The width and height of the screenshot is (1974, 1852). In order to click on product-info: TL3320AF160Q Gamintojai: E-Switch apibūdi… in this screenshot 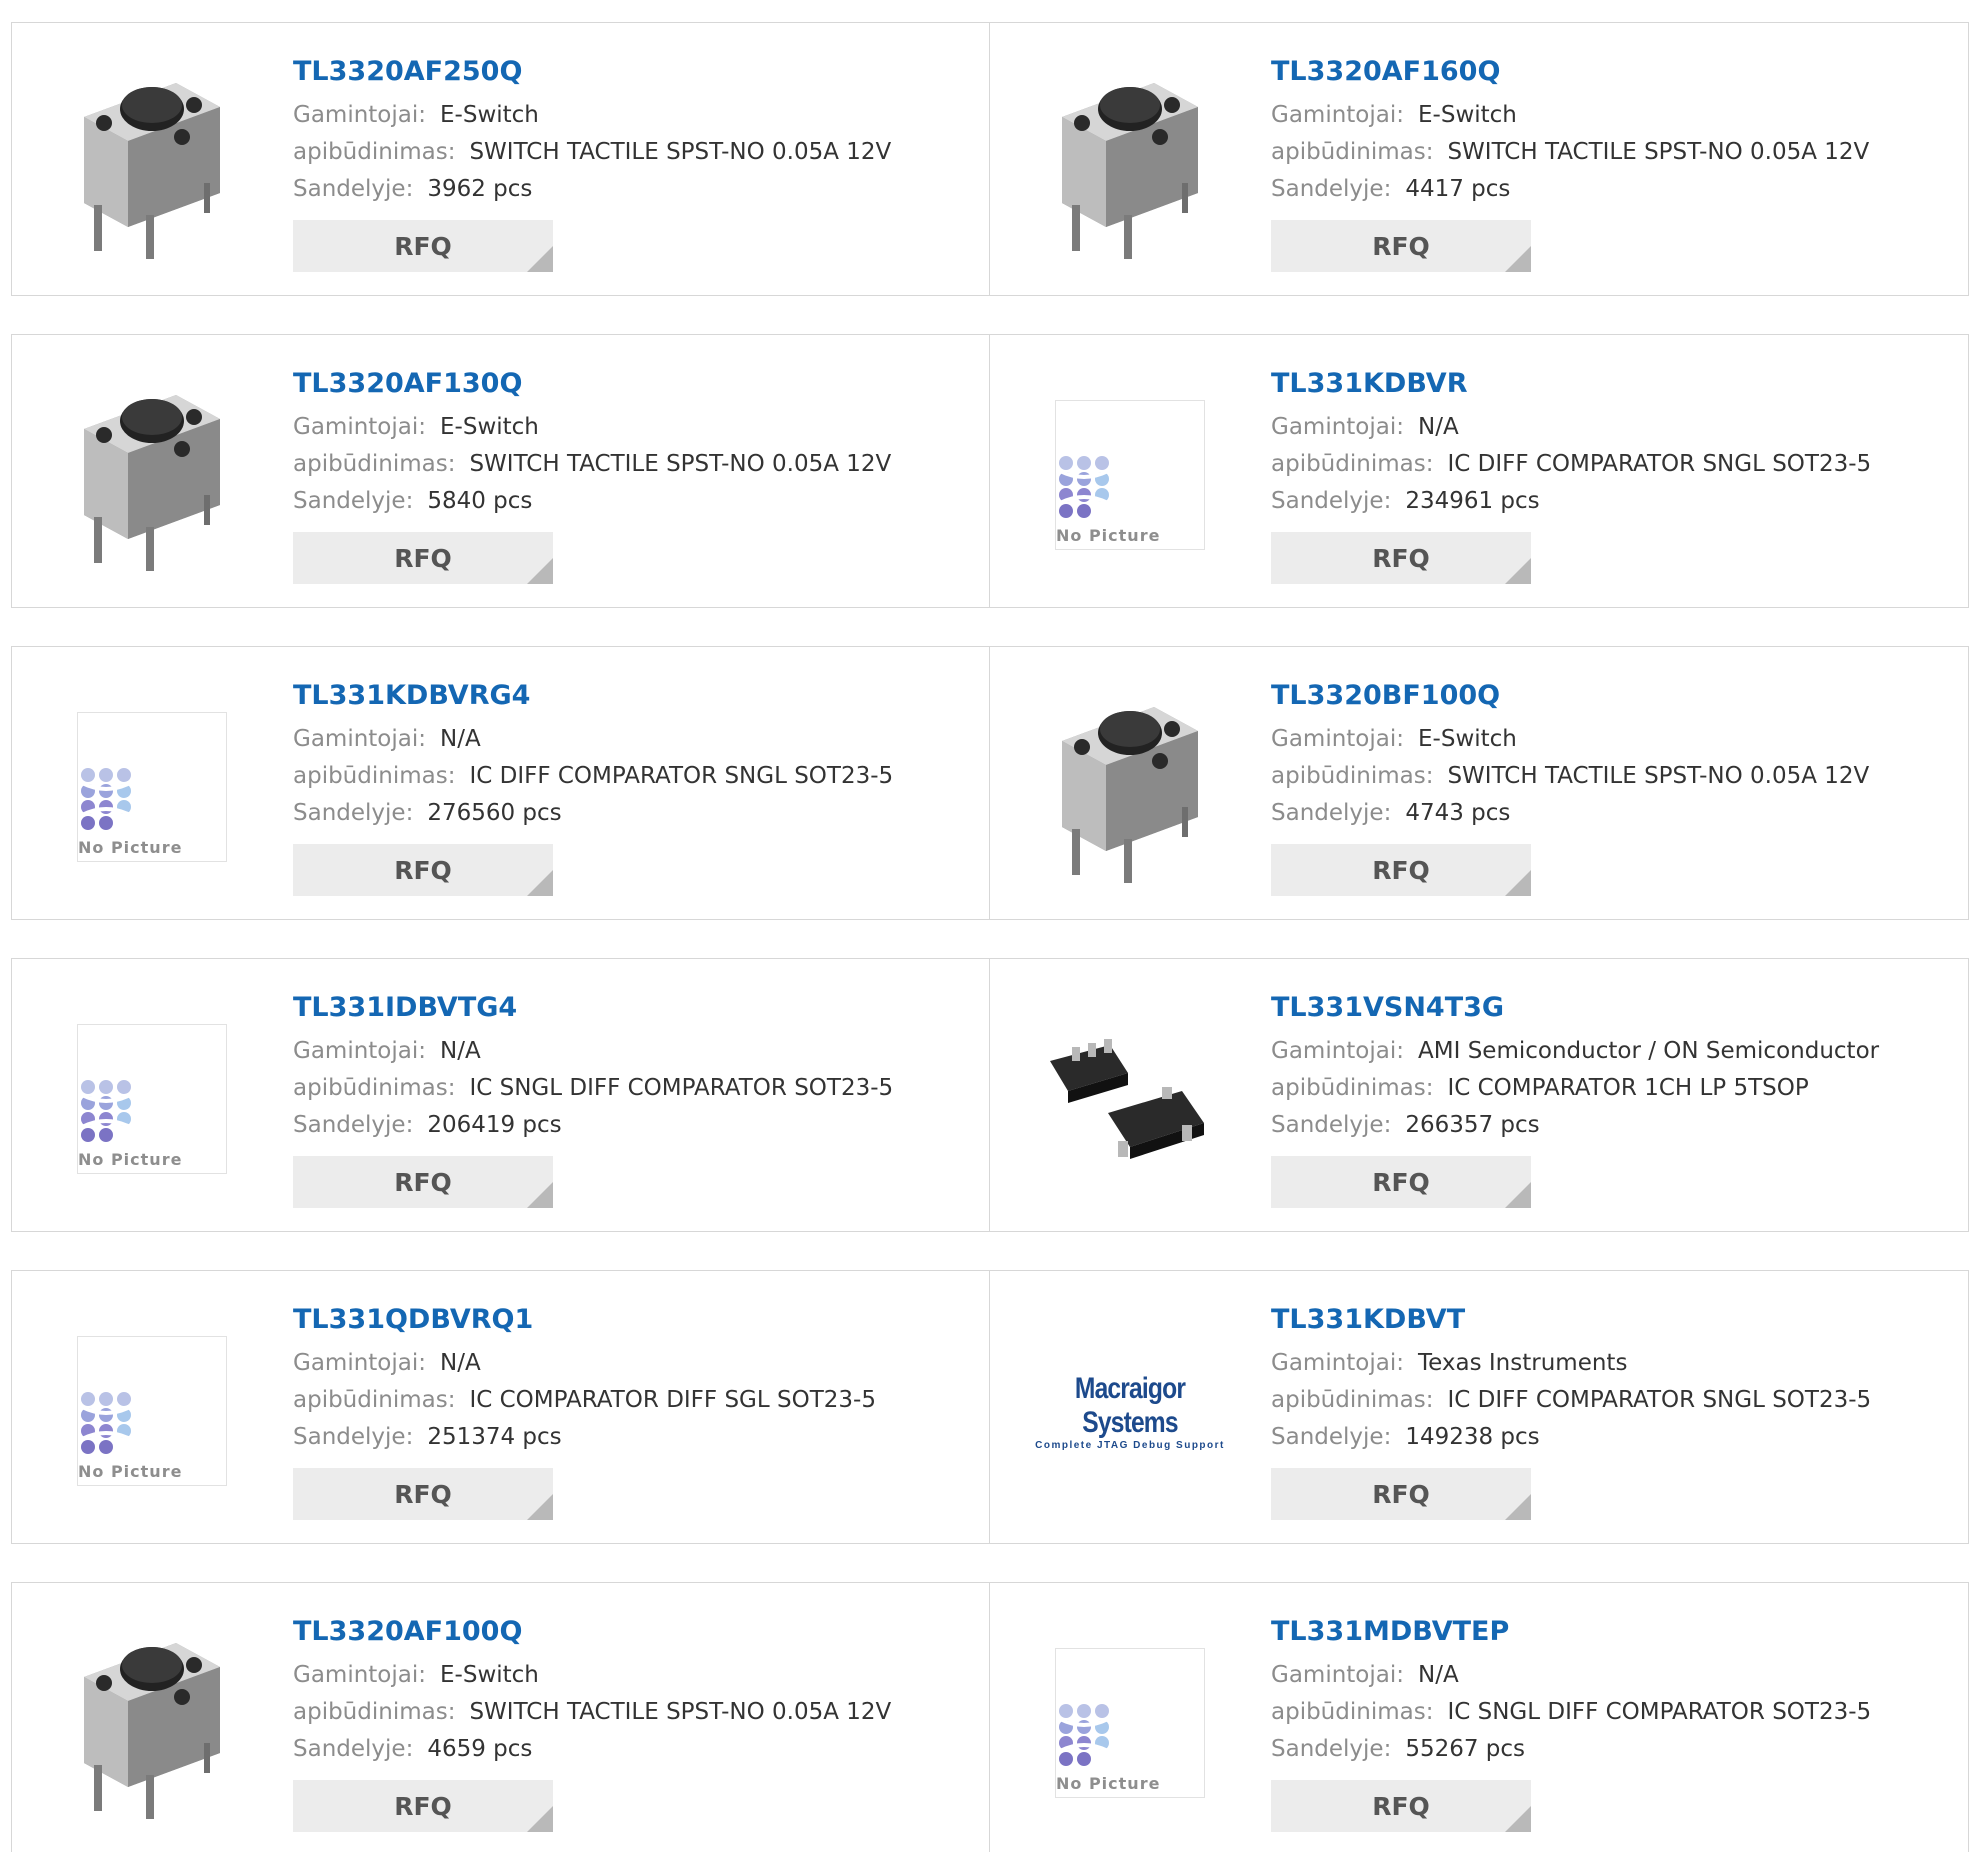, I will do `click(1596, 162)`.